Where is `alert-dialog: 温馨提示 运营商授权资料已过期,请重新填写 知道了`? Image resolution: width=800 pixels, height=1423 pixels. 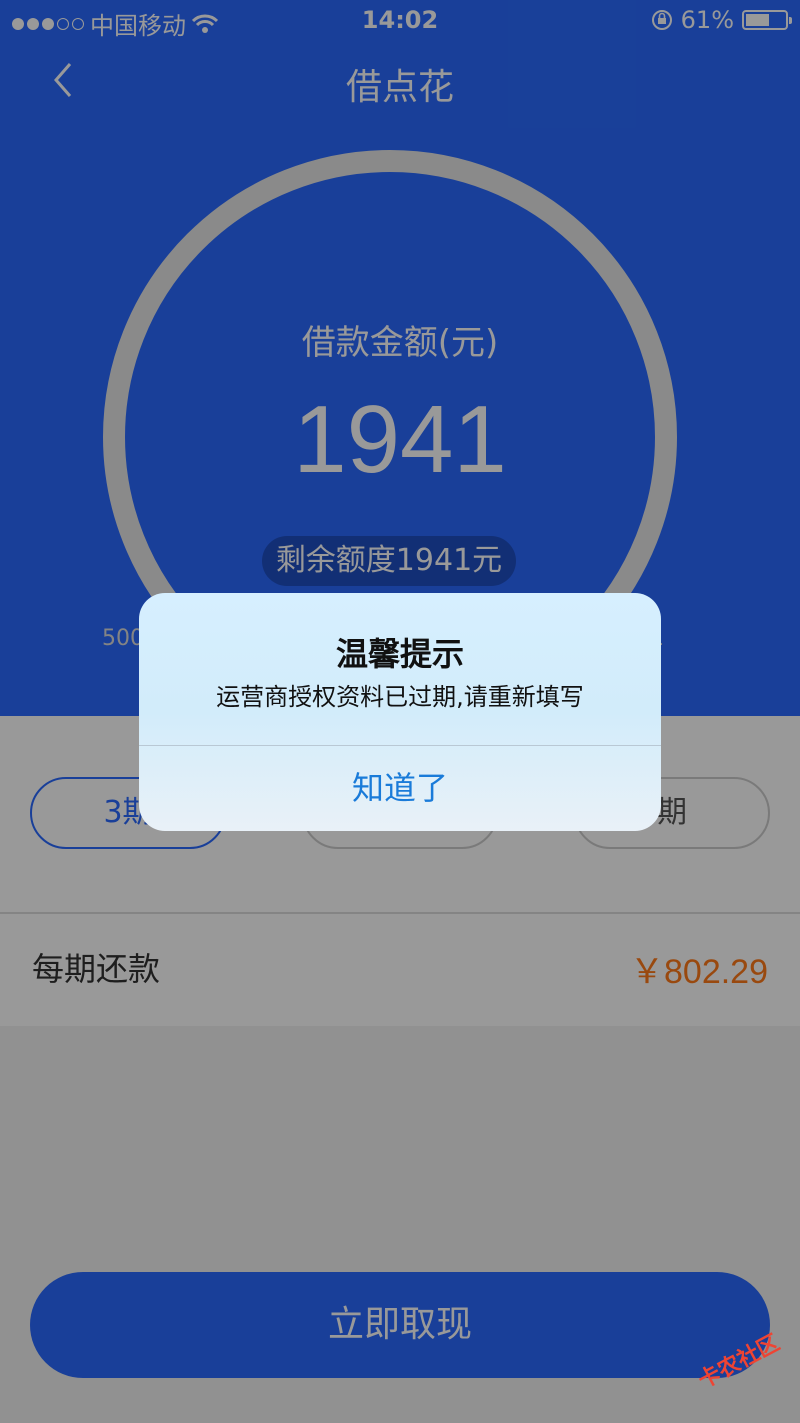 alert-dialog: 温馨提示 运营商授权资料已过期,请重新填写 知道了 is located at coordinates (400, 712).